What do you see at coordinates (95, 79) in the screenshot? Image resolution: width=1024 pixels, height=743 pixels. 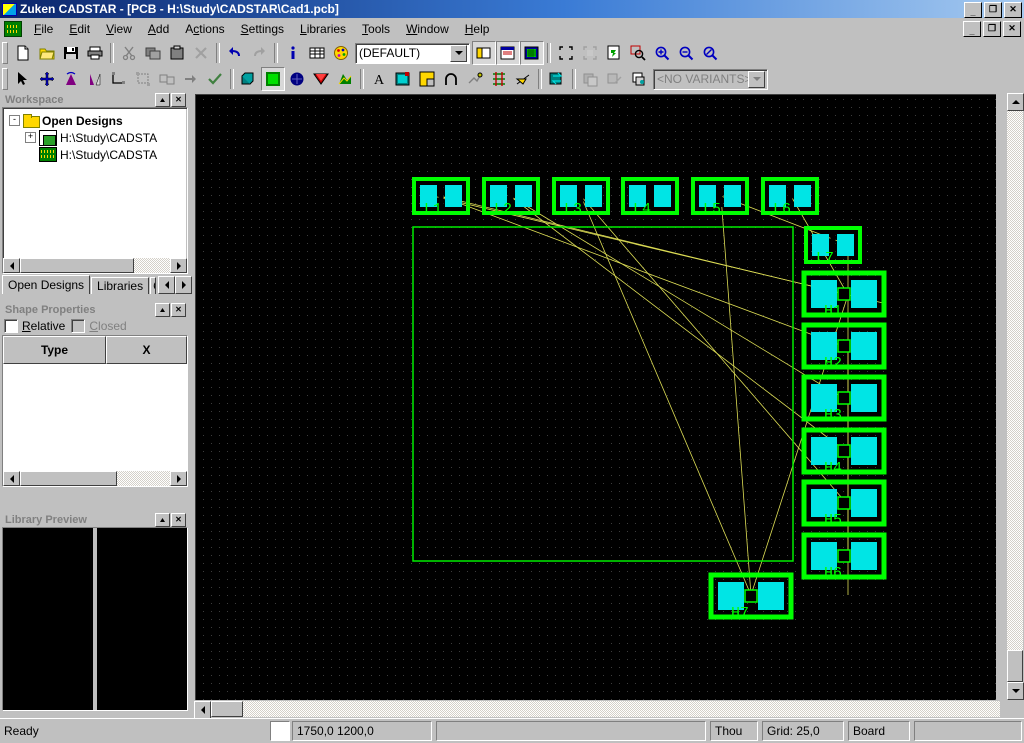 I see `mirror-icon` at bounding box center [95, 79].